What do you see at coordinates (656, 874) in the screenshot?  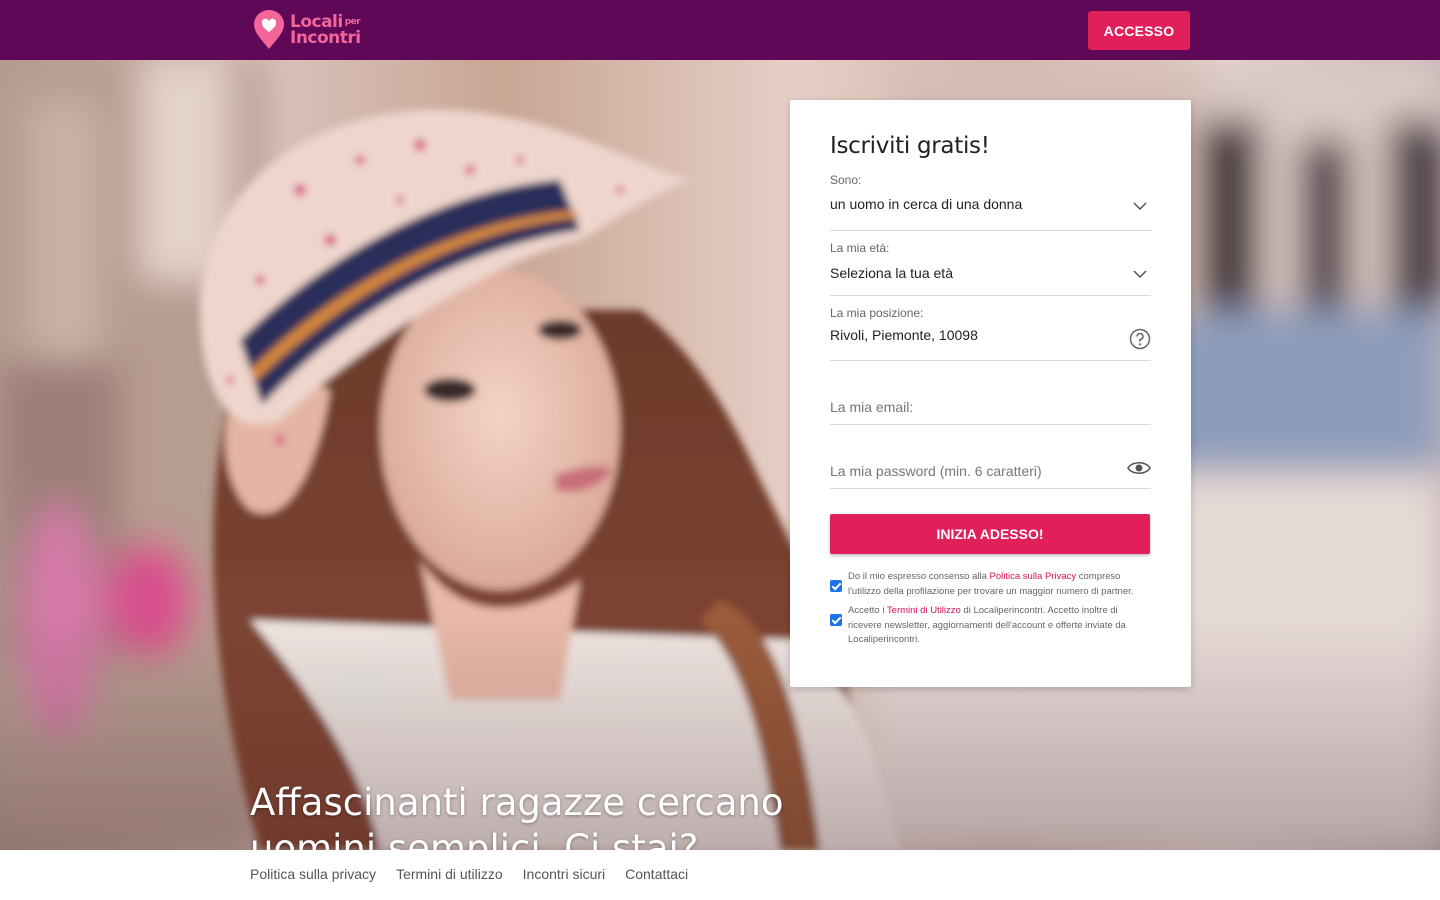 I see `footer-link-contact: Contattaci` at bounding box center [656, 874].